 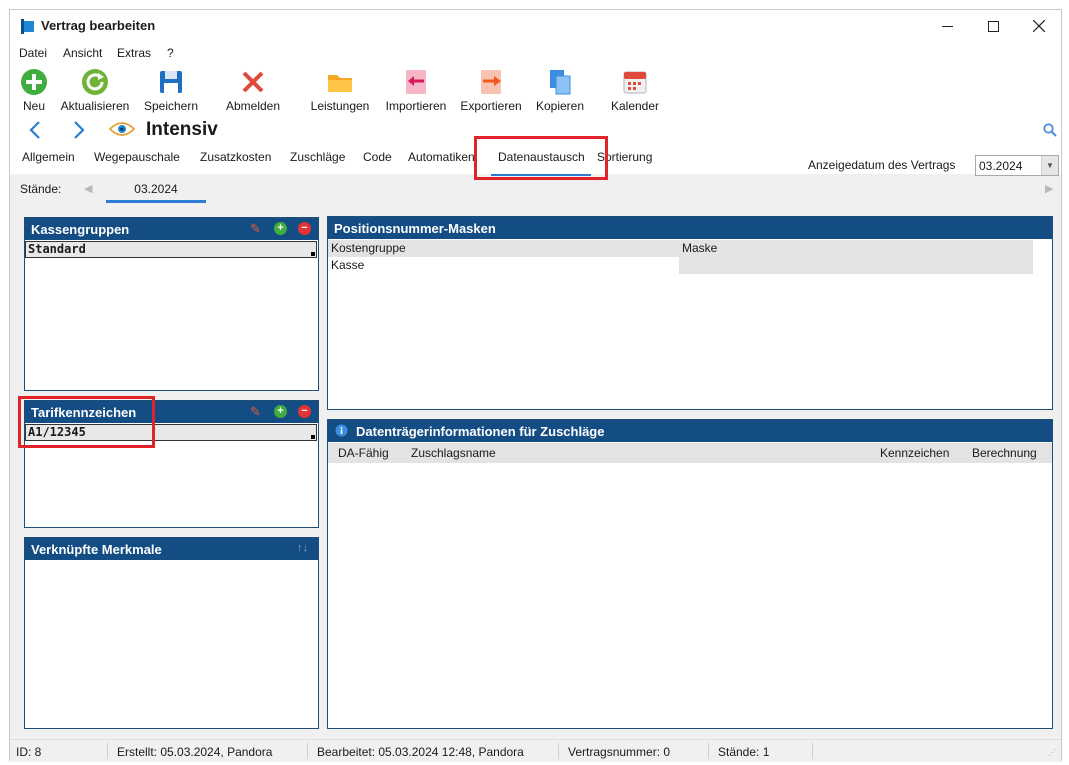 I want to click on back-arrow-icon, so click(x=35, y=130).